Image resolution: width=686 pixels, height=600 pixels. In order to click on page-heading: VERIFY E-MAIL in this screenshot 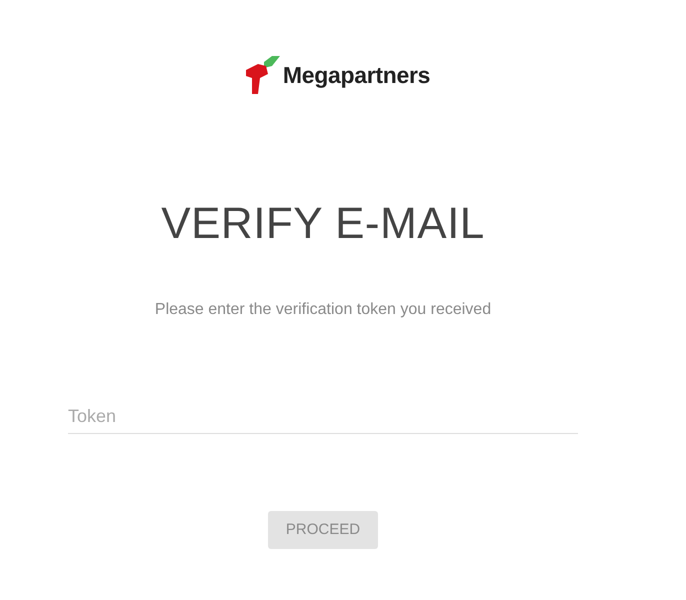, I will do `click(323, 224)`.